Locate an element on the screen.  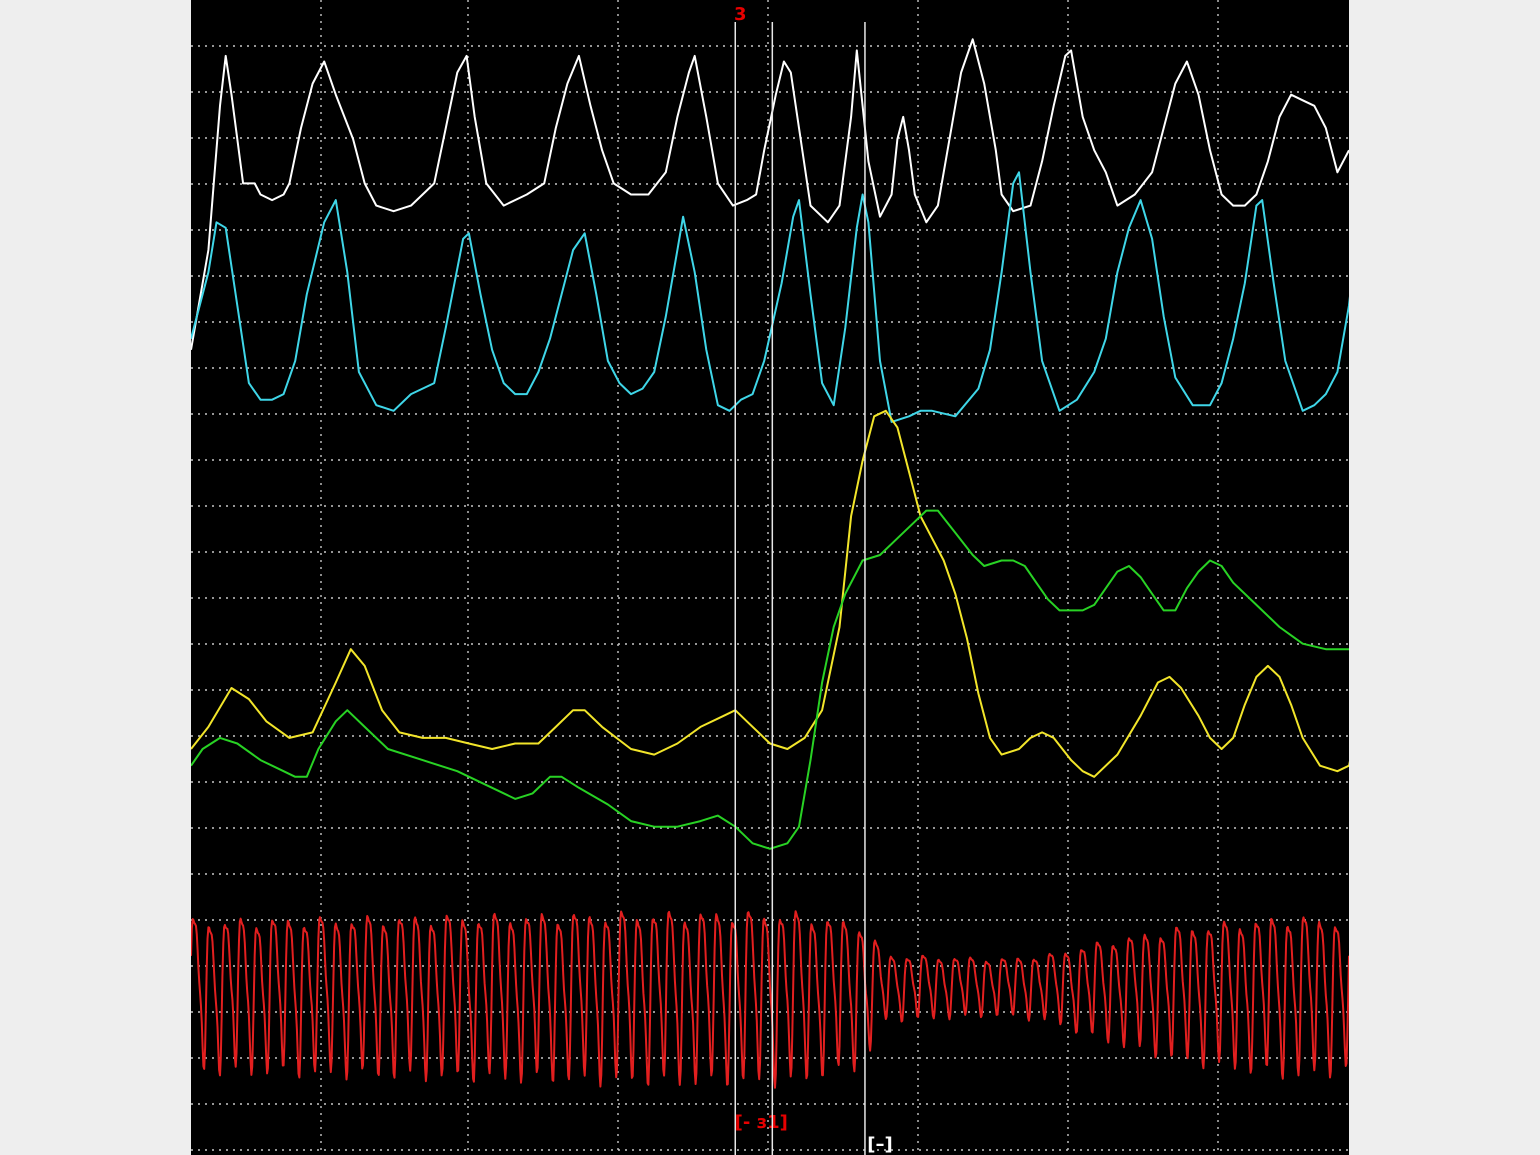
marker-label-bottom-2: [–] is located at coordinates (879, 1144).